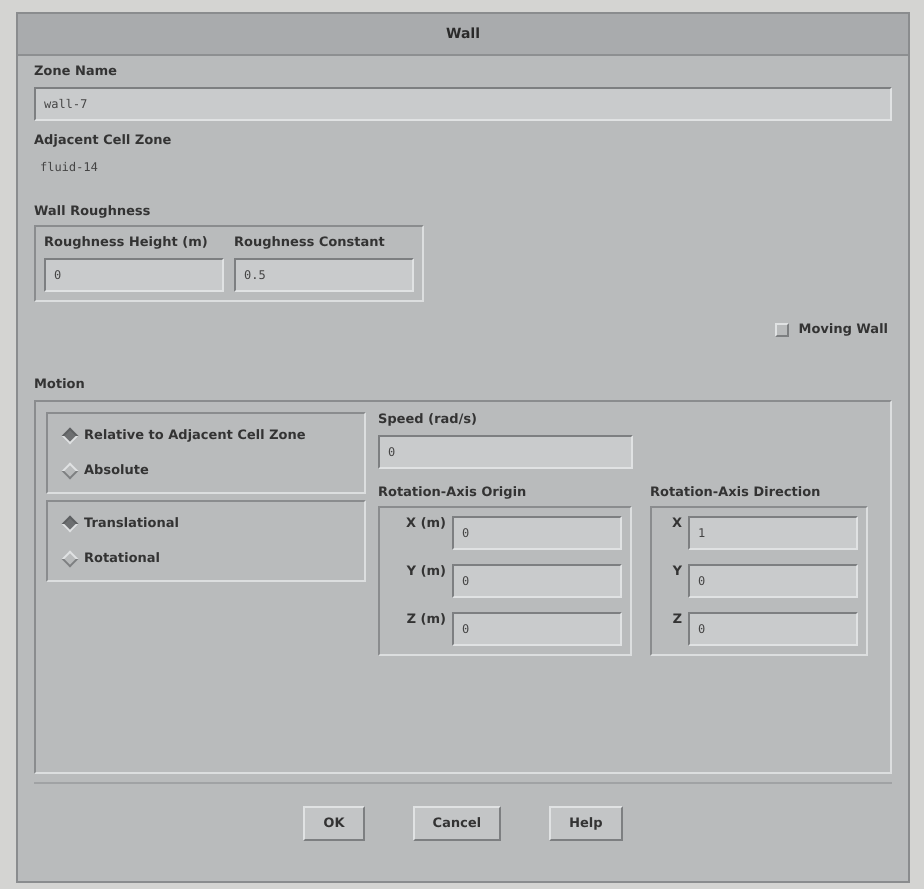  Describe the element at coordinates (426, 571) in the screenshot. I see `field-label: Y (m)` at that location.